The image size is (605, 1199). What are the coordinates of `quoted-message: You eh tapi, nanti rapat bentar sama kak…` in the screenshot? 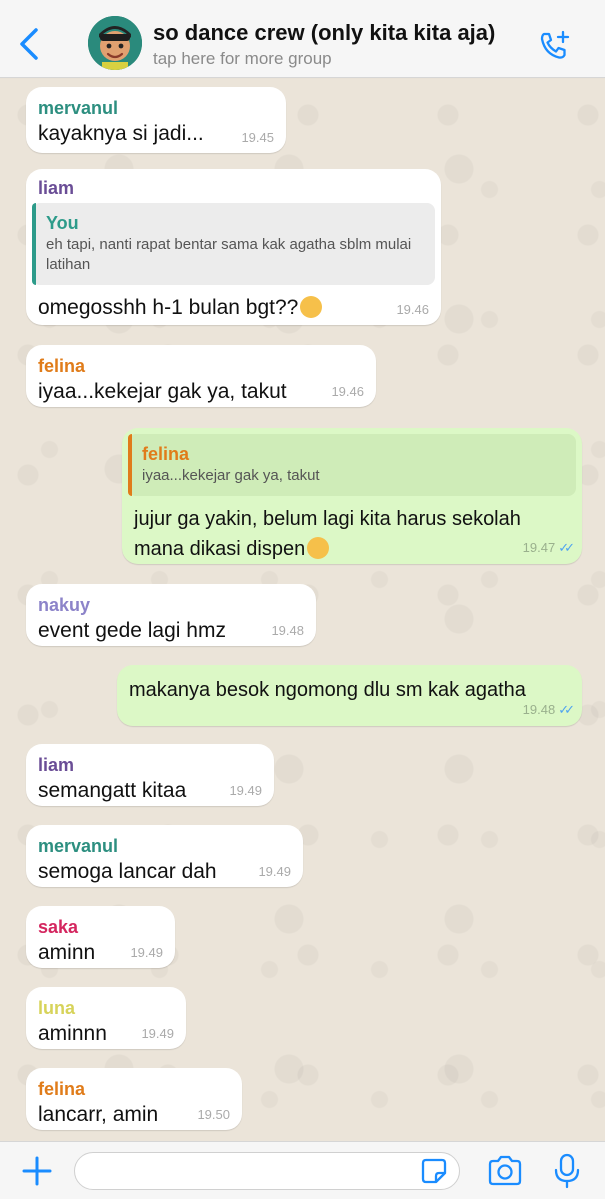 It's located at (233, 244).